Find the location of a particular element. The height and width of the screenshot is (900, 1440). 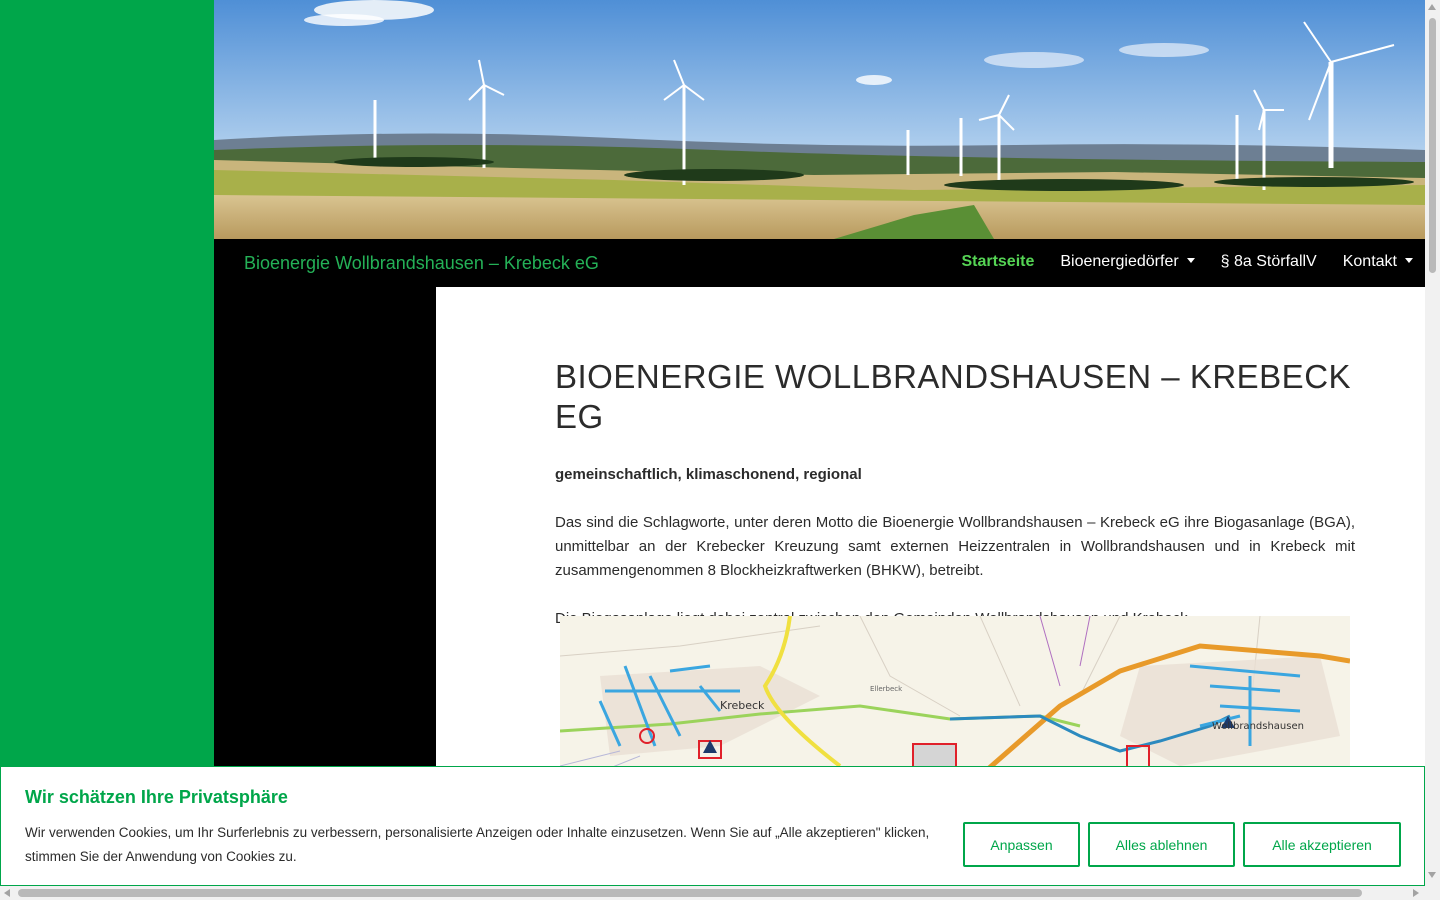

menu-item-bioenergiedoerfer: Bioenergiedörfer is located at coordinates (1127, 262).